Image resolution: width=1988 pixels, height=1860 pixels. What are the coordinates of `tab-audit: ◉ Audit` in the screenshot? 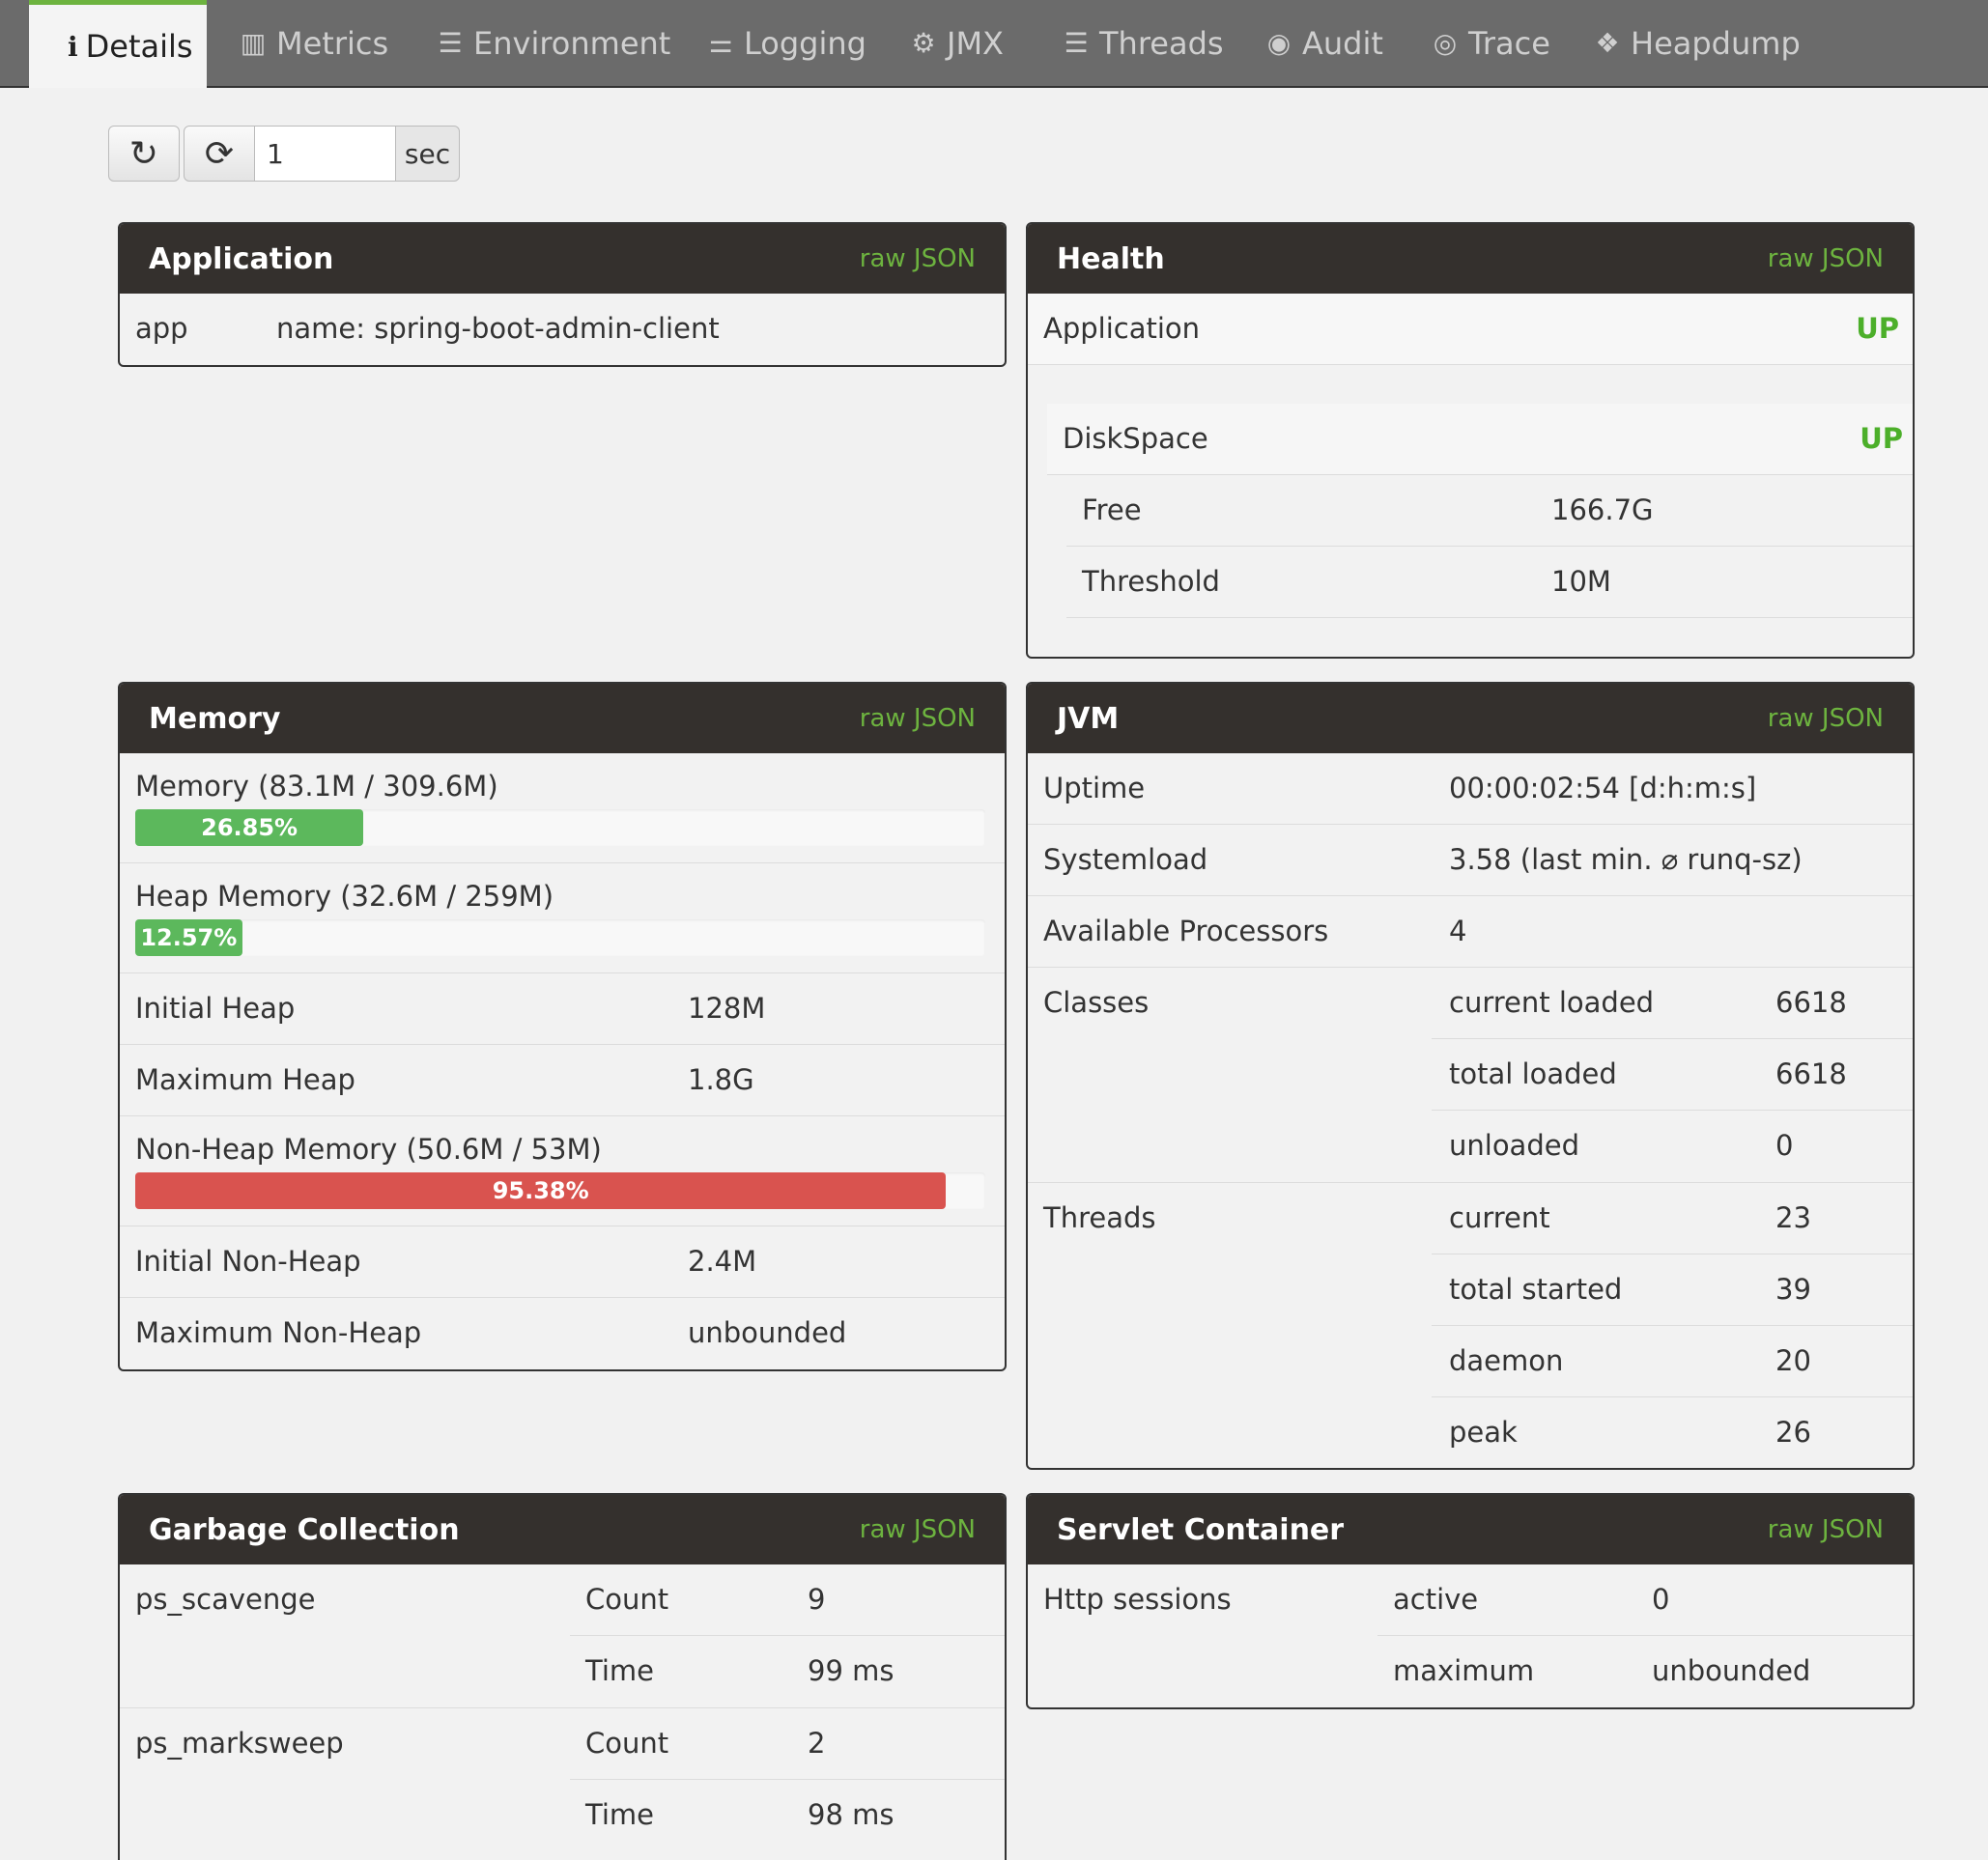 It's located at (1323, 43).